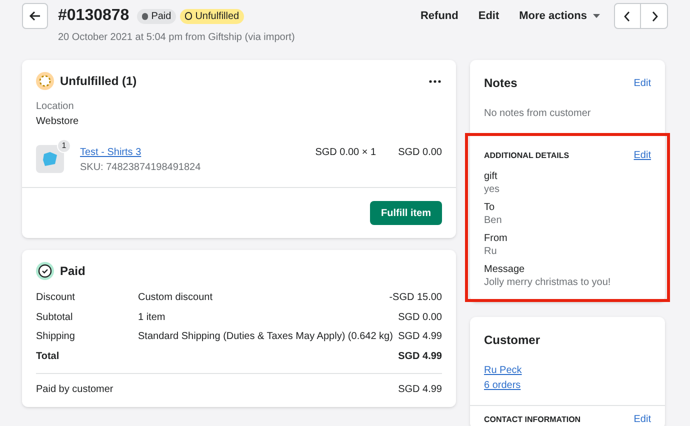 This screenshot has height=426, width=690. Describe the element at coordinates (496, 238) in the screenshot. I see `field-label: From` at that location.